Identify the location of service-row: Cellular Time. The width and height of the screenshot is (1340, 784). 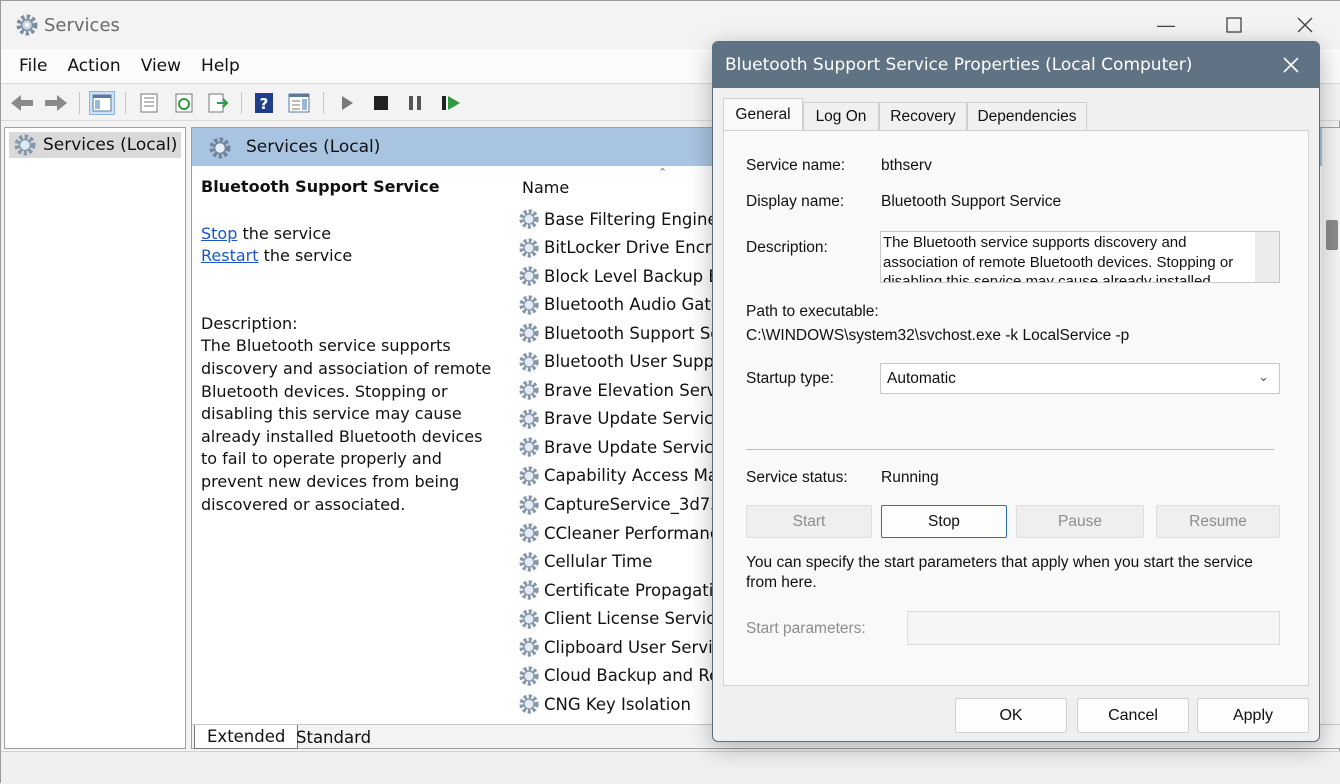
(585, 562).